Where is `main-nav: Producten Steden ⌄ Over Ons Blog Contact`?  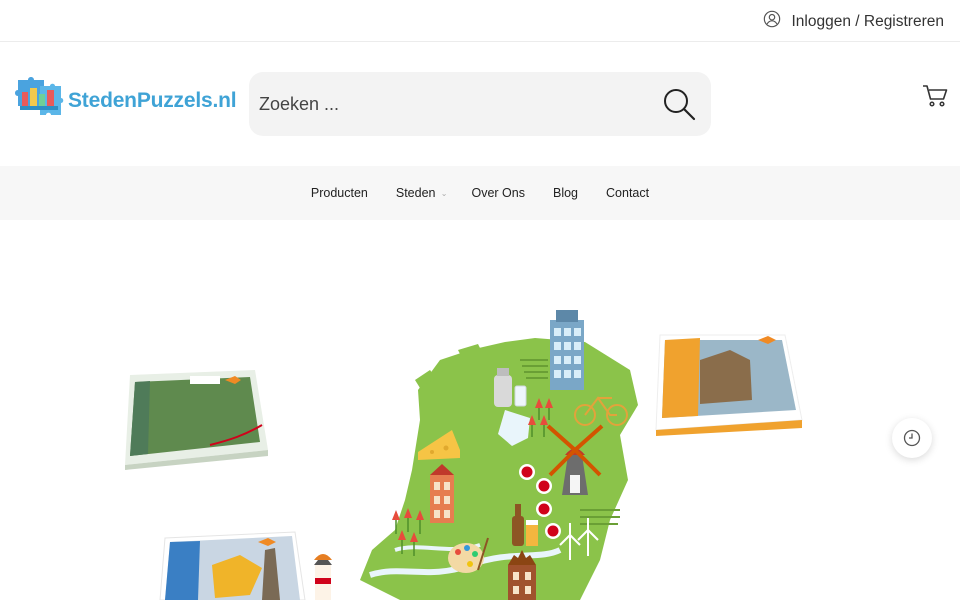
main-nav: Producten Steden ⌄ Over Ons Blog Contact is located at coordinates (480, 193).